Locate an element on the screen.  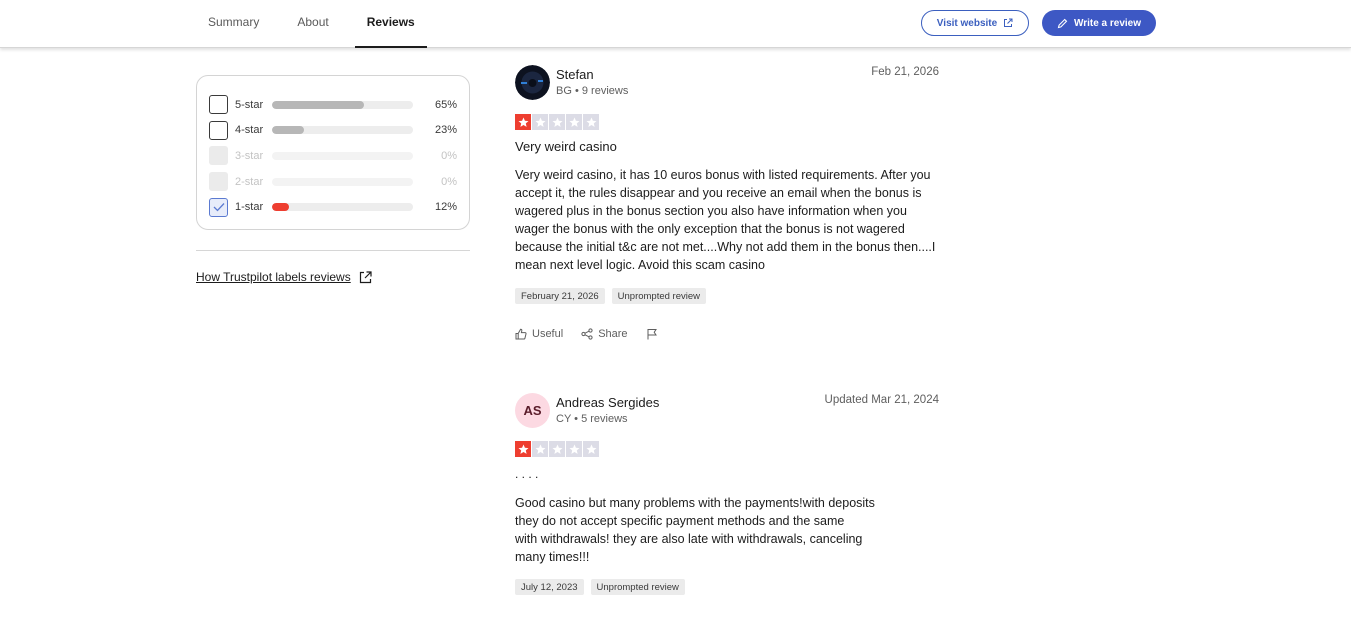
filter-label: 1-star is located at coordinates (249, 207).